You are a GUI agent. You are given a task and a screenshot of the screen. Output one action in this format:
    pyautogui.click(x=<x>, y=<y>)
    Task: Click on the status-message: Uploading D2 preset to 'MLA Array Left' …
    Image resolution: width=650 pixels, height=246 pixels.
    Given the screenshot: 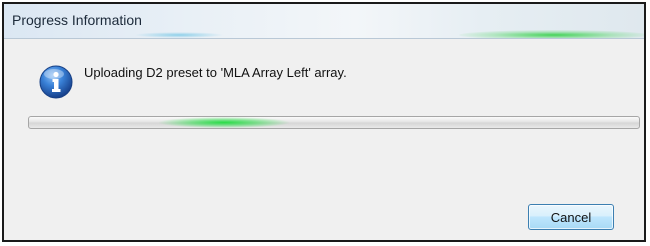 What is the action you would take?
    pyautogui.click(x=215, y=72)
    